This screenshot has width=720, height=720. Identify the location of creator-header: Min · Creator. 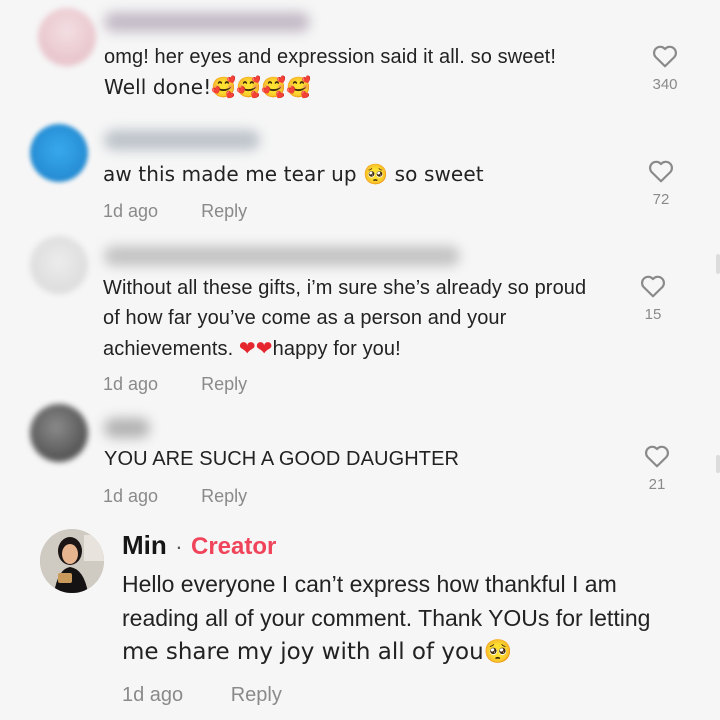
(199, 545).